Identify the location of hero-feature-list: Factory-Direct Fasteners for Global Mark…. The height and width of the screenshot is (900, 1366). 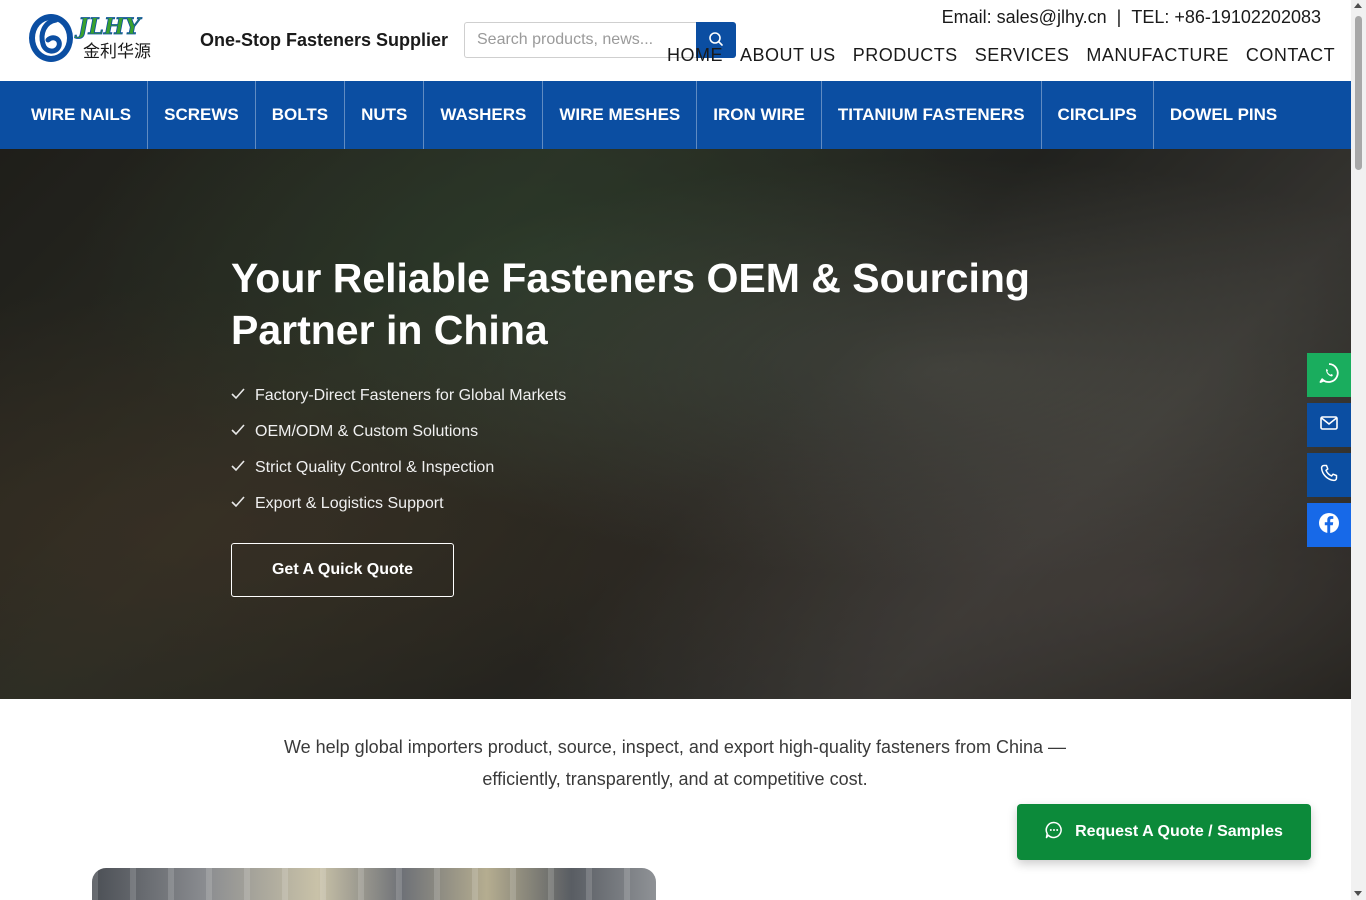
(398, 450).